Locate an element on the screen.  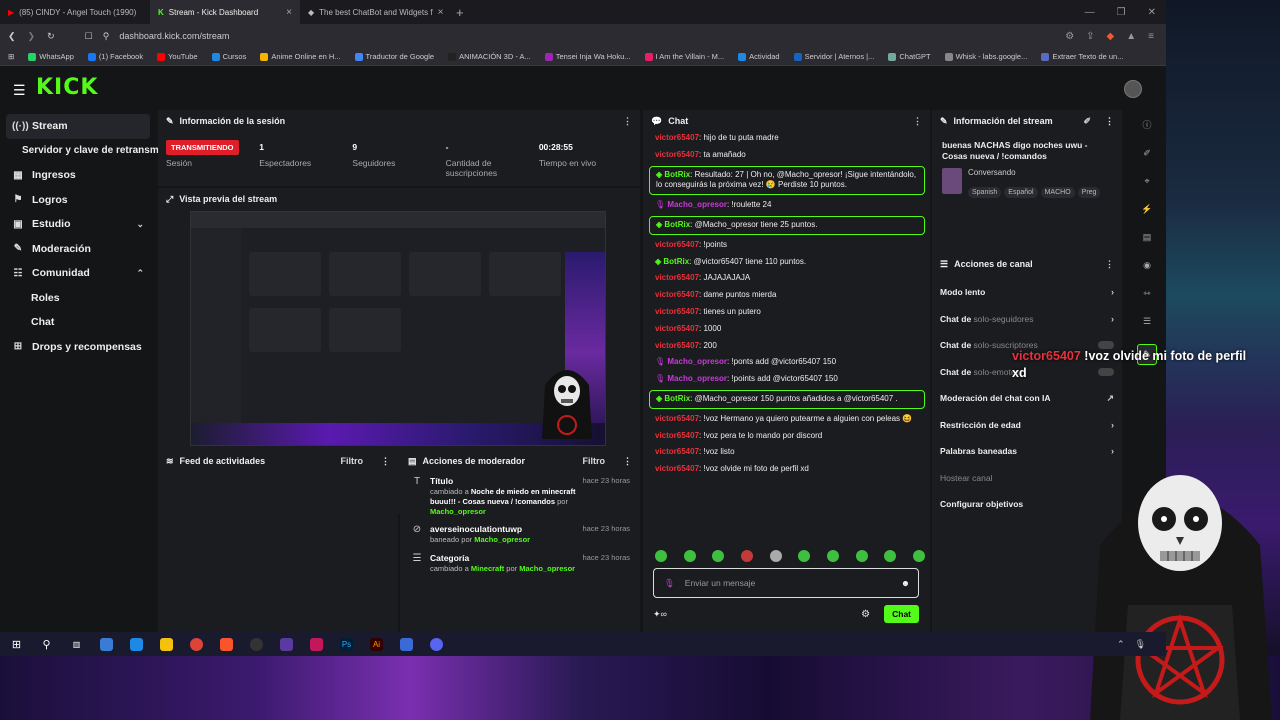
site-info-icon: ⚲ is located at coordinates (106, 36).